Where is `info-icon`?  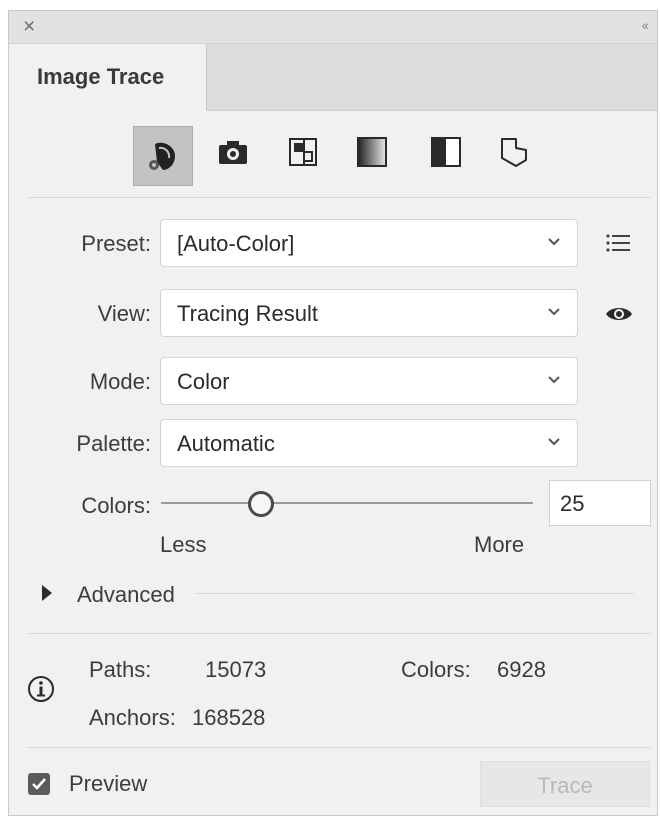 info-icon is located at coordinates (41, 691).